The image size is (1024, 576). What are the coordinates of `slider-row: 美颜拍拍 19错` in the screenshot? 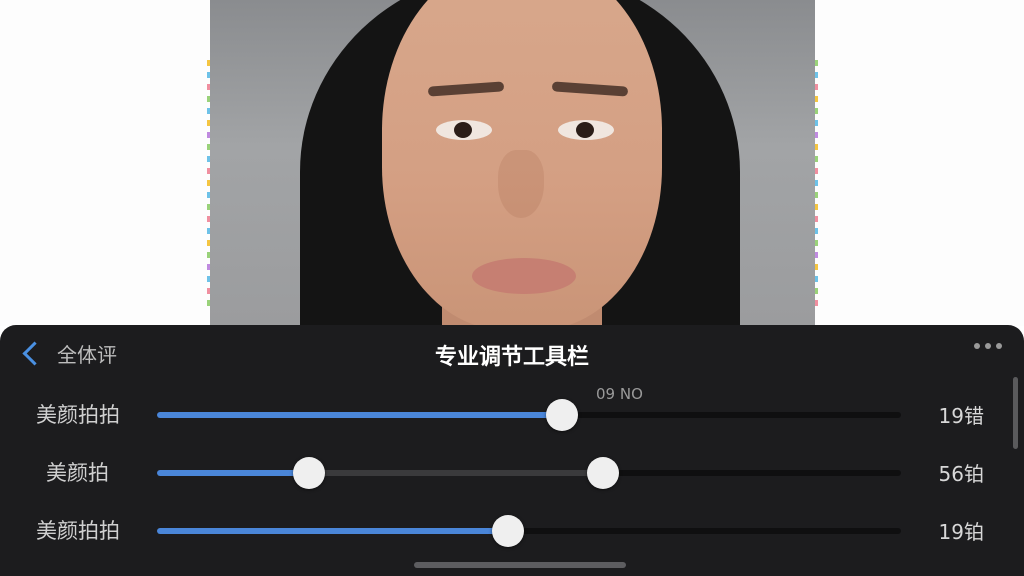 It's located at (500, 413).